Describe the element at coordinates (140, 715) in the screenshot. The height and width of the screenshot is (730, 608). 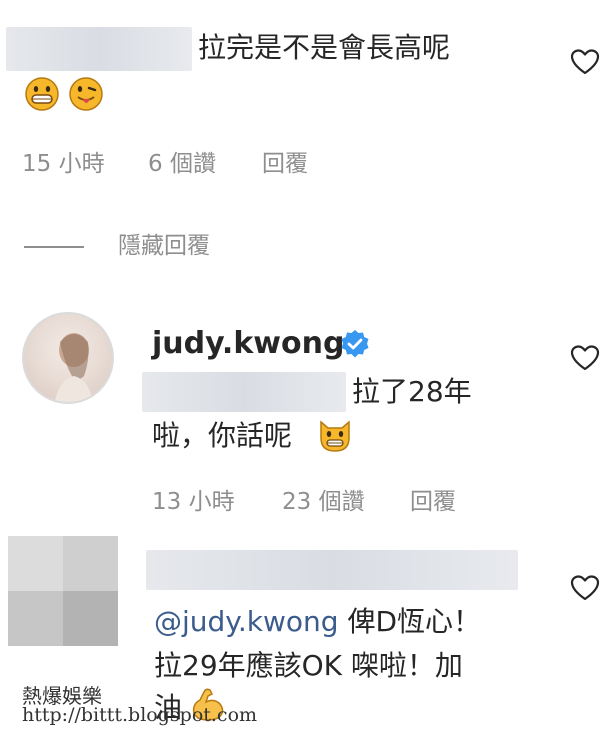
I see `watermark-url: http://bittt.blogspot.com` at that location.